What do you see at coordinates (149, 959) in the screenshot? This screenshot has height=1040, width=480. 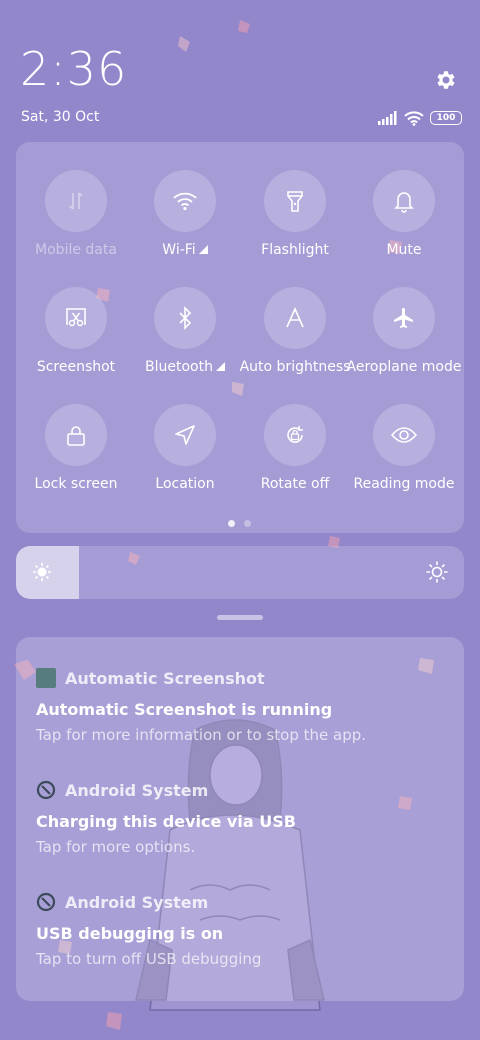 I see `notification-text: Tap to turn off USB debugging` at bounding box center [149, 959].